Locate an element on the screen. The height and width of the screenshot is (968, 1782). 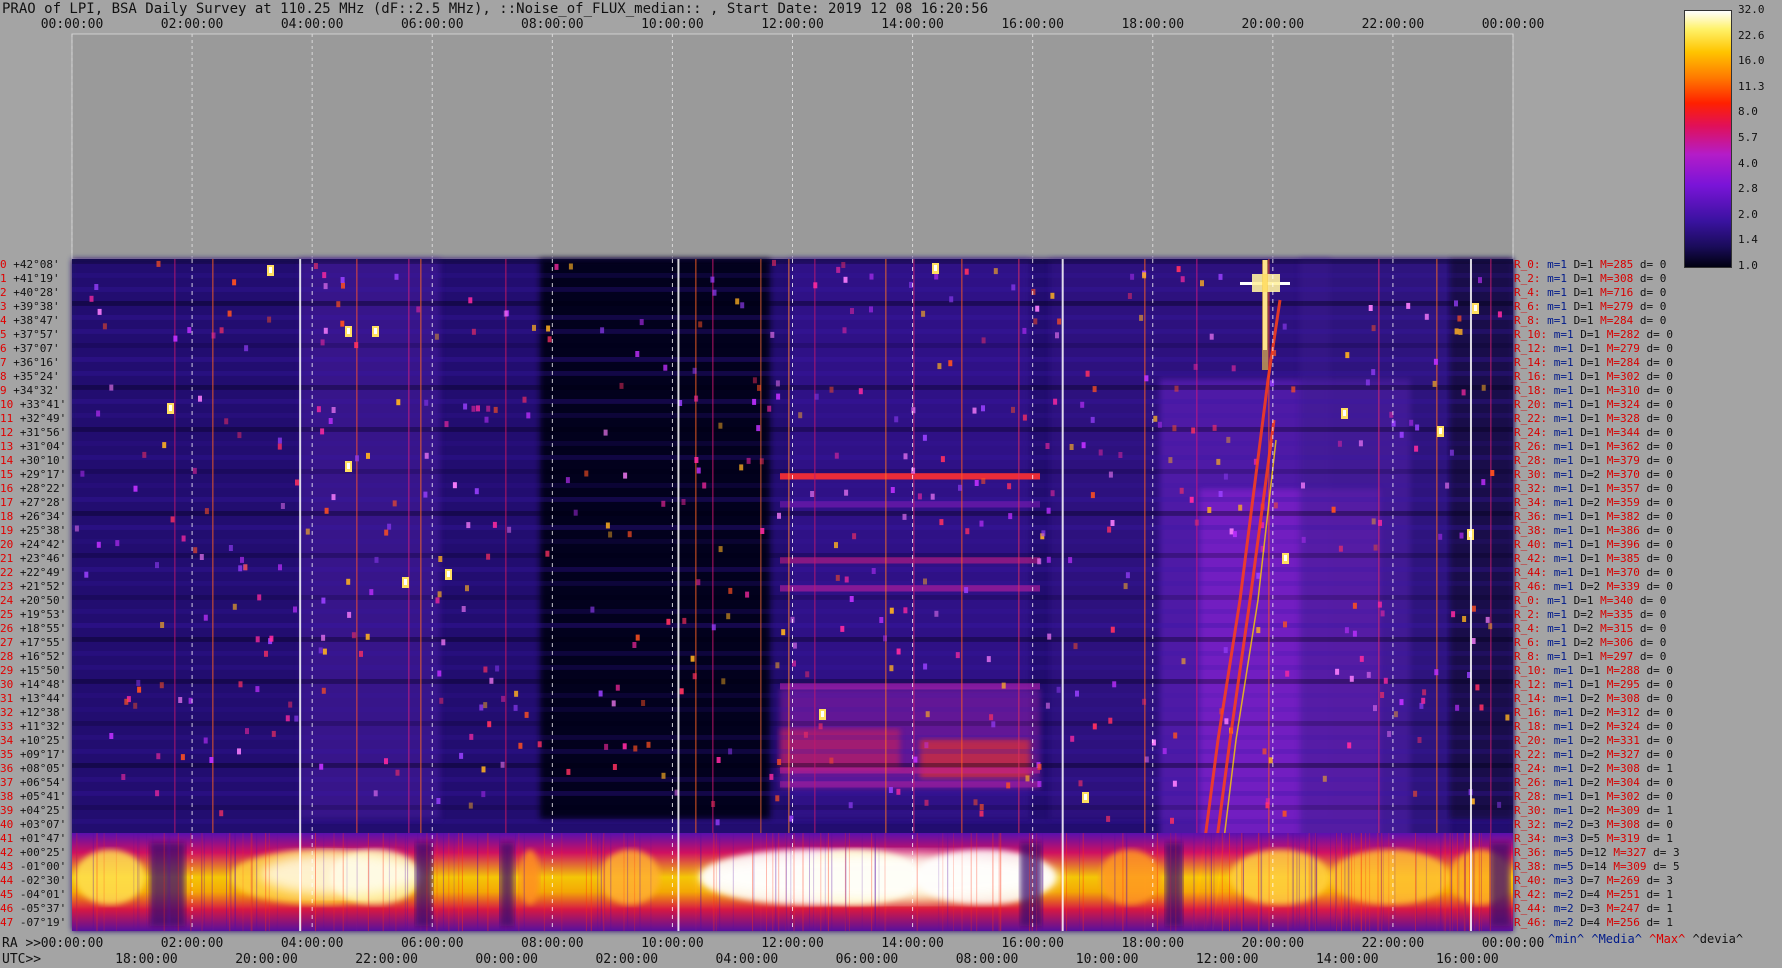
utc-axis-tick: 20:00:00 is located at coordinates (266, 959).